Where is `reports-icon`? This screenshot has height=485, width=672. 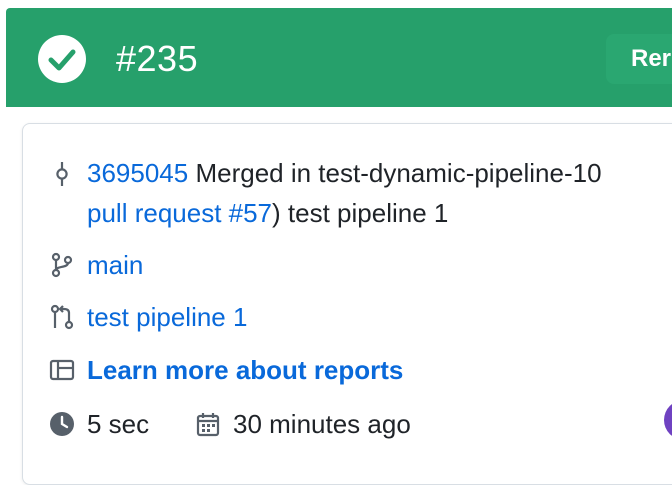 reports-icon is located at coordinates (62, 370).